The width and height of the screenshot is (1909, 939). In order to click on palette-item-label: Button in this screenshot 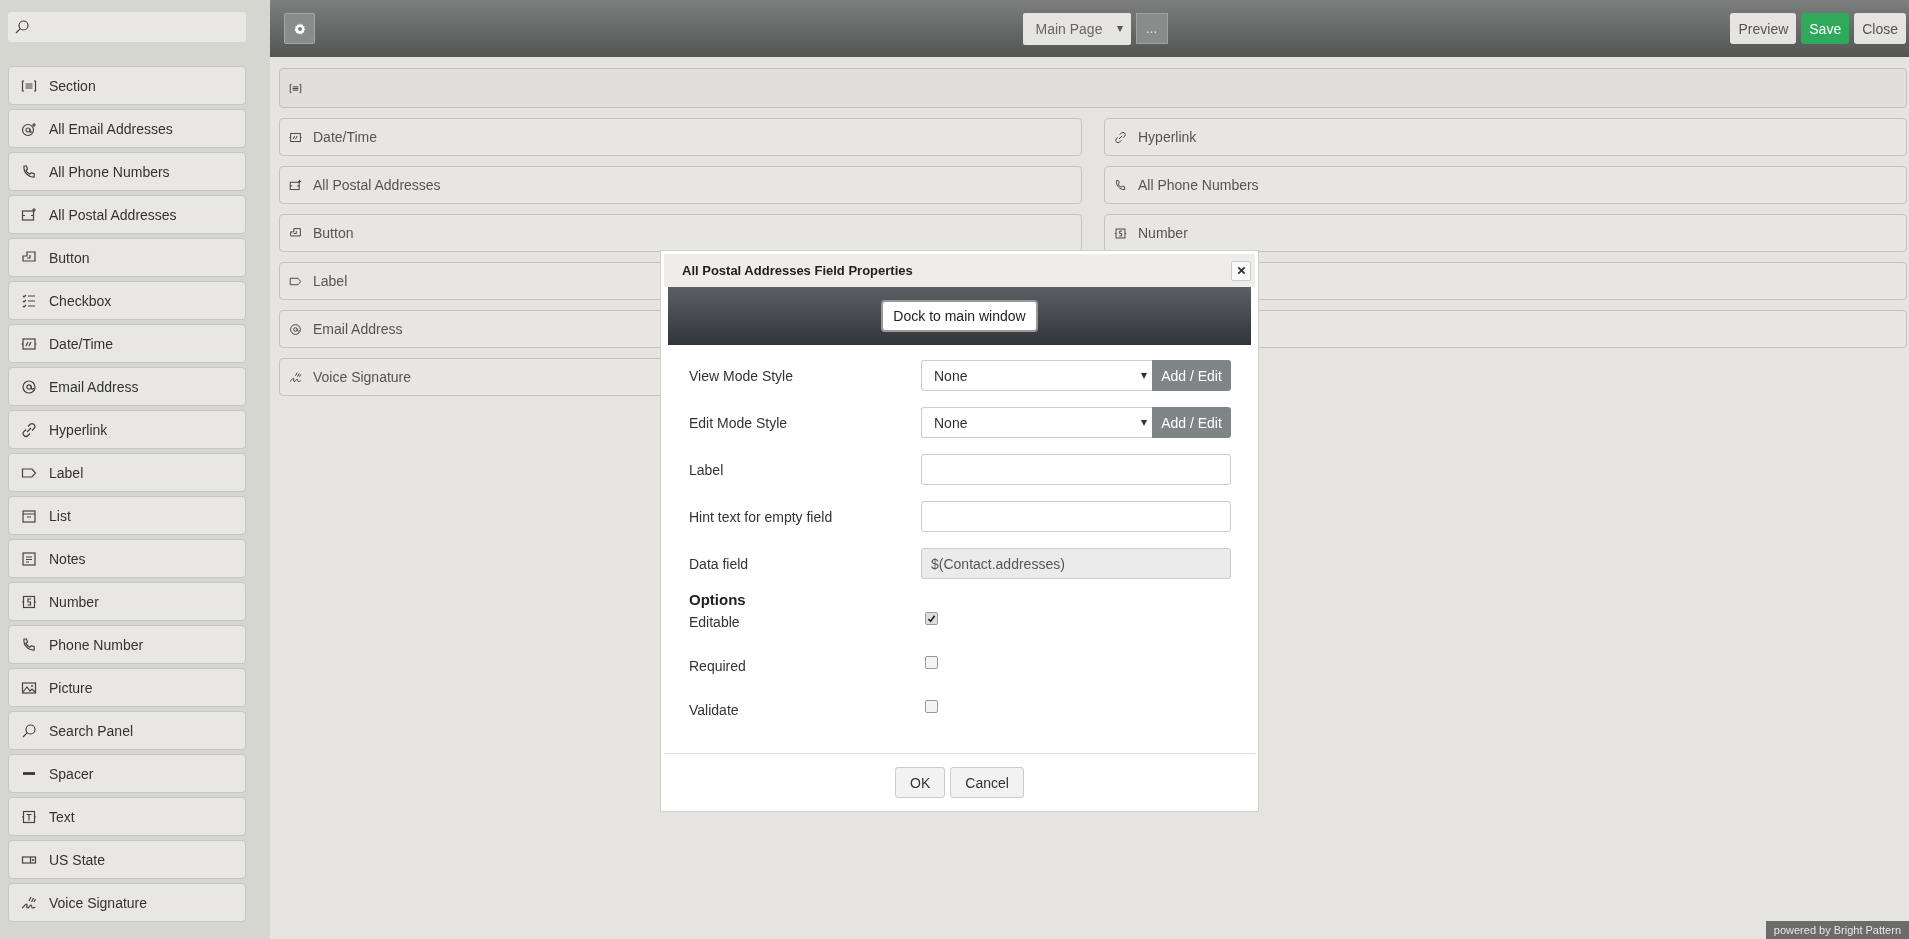, I will do `click(69, 257)`.